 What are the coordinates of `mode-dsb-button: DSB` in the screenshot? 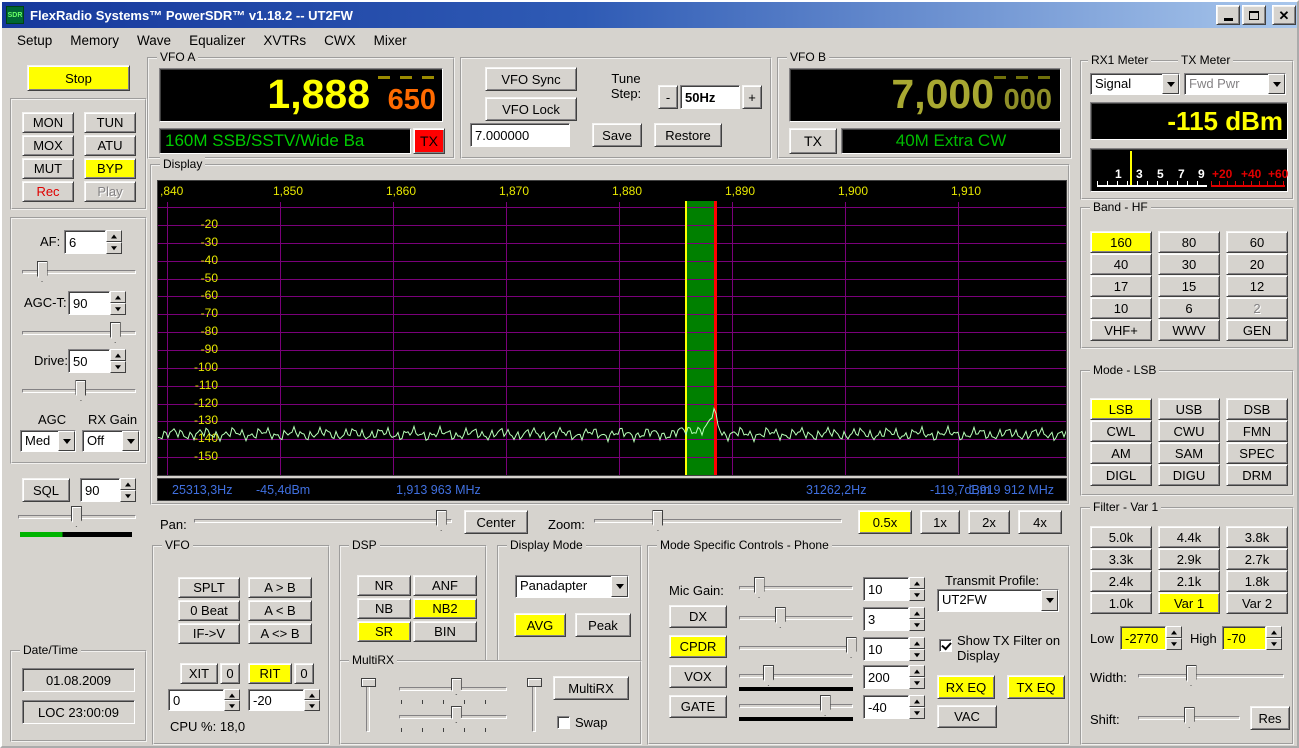 It's located at (1257, 409).